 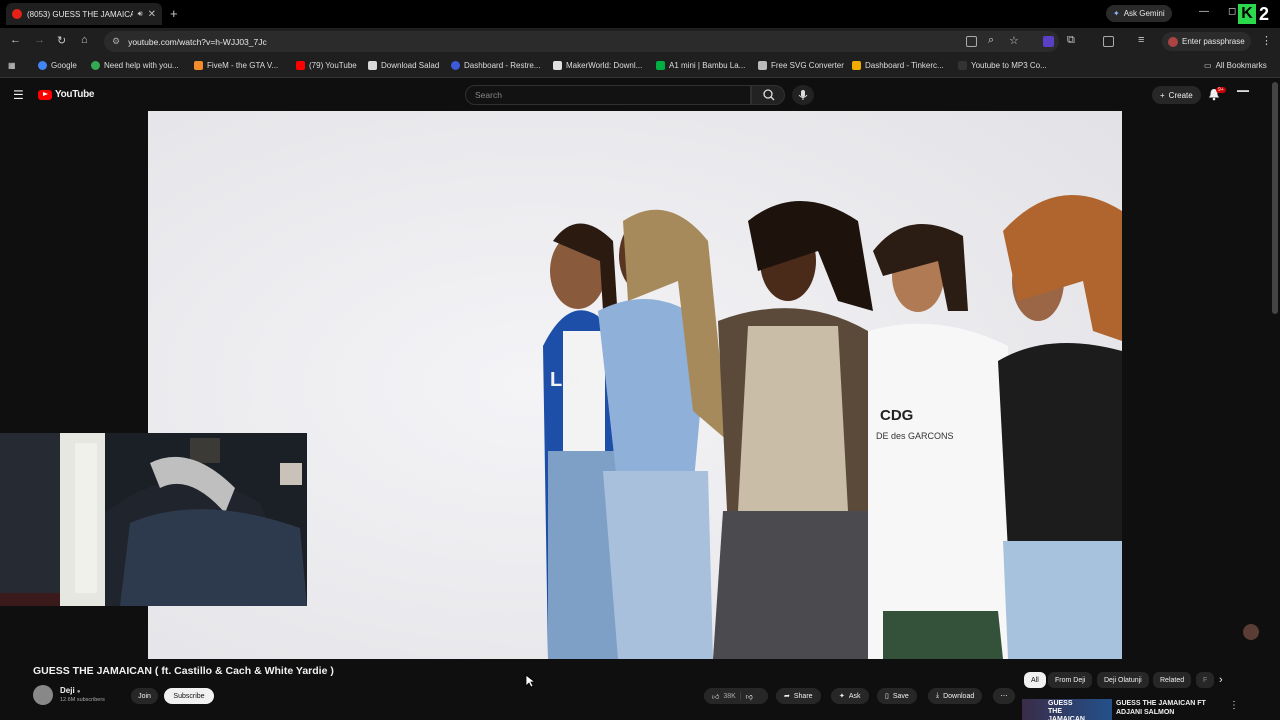 What do you see at coordinates (1071, 40) in the screenshot?
I see `extensions-puzzle-icon: ⧉` at bounding box center [1071, 40].